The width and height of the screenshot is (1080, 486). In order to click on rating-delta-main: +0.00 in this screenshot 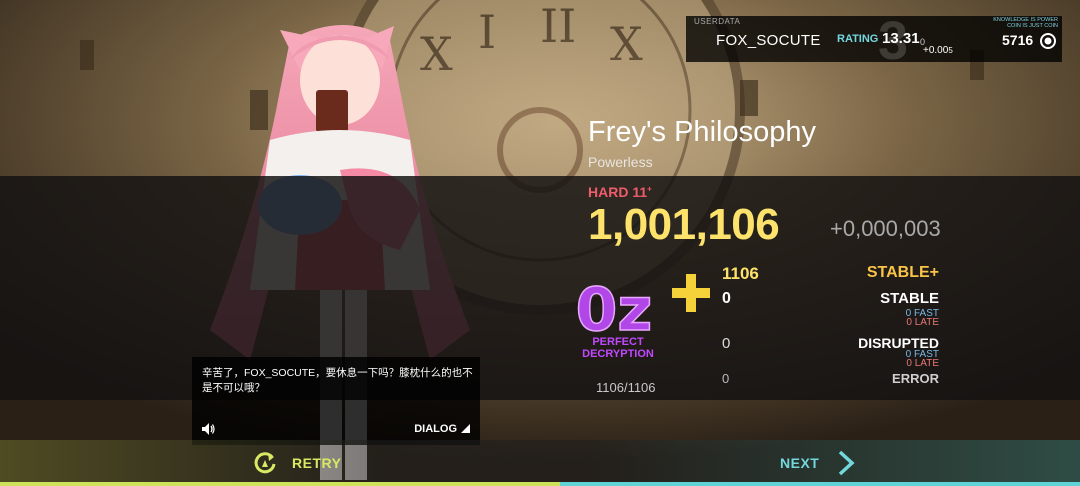, I will do `click(936, 50)`.